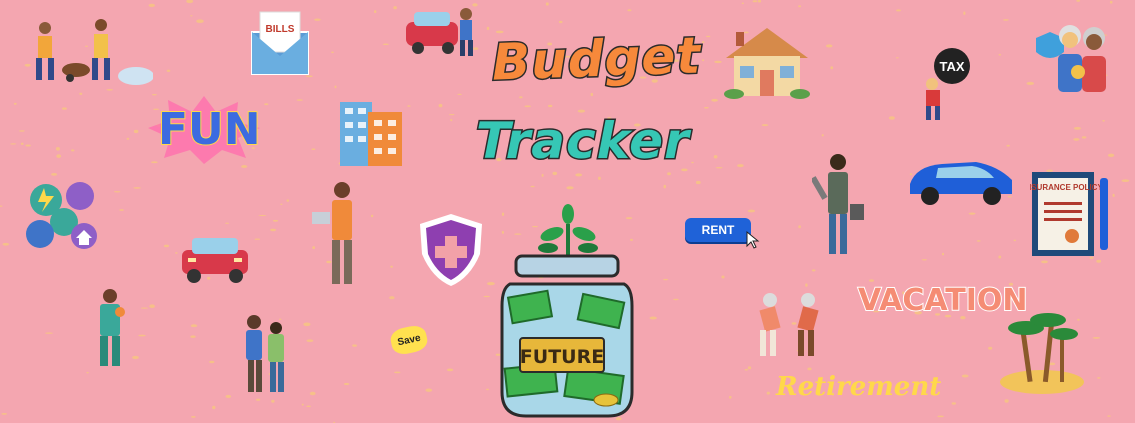 Image resolution: width=1135 pixels, height=423 pixels. Describe the element at coordinates (583, 141) in the screenshot. I see `title-tracker: Tracker` at that location.